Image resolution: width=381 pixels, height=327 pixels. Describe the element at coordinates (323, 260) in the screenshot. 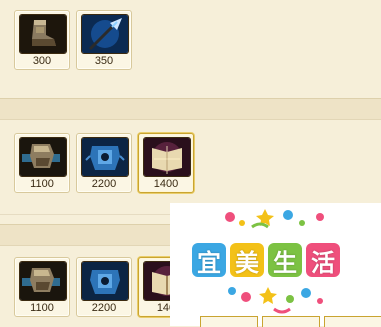

I see `watermark-char: 活` at that location.